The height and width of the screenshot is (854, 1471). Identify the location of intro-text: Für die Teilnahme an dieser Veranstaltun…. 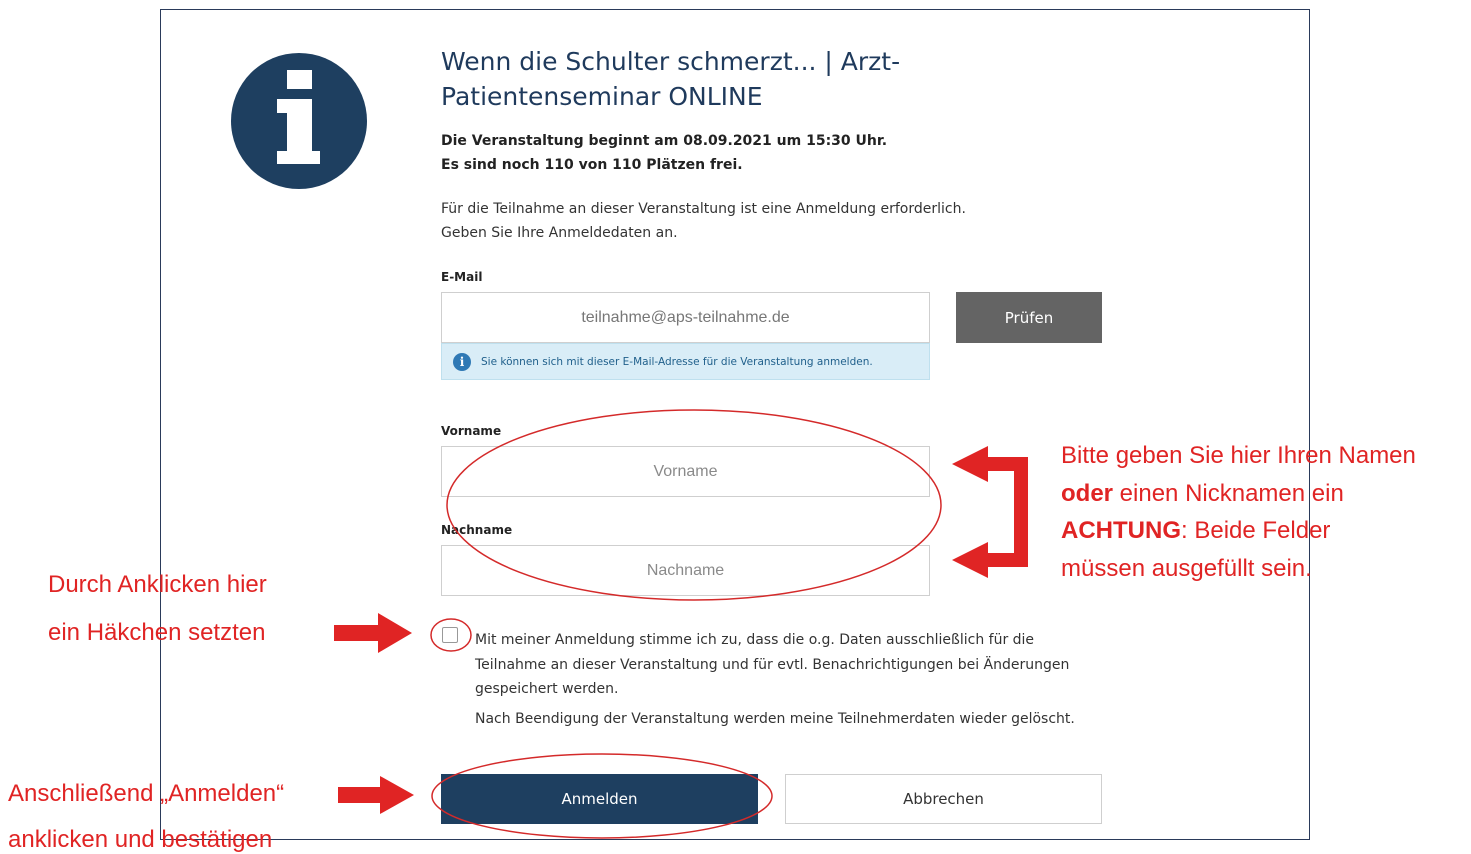
(703, 209).